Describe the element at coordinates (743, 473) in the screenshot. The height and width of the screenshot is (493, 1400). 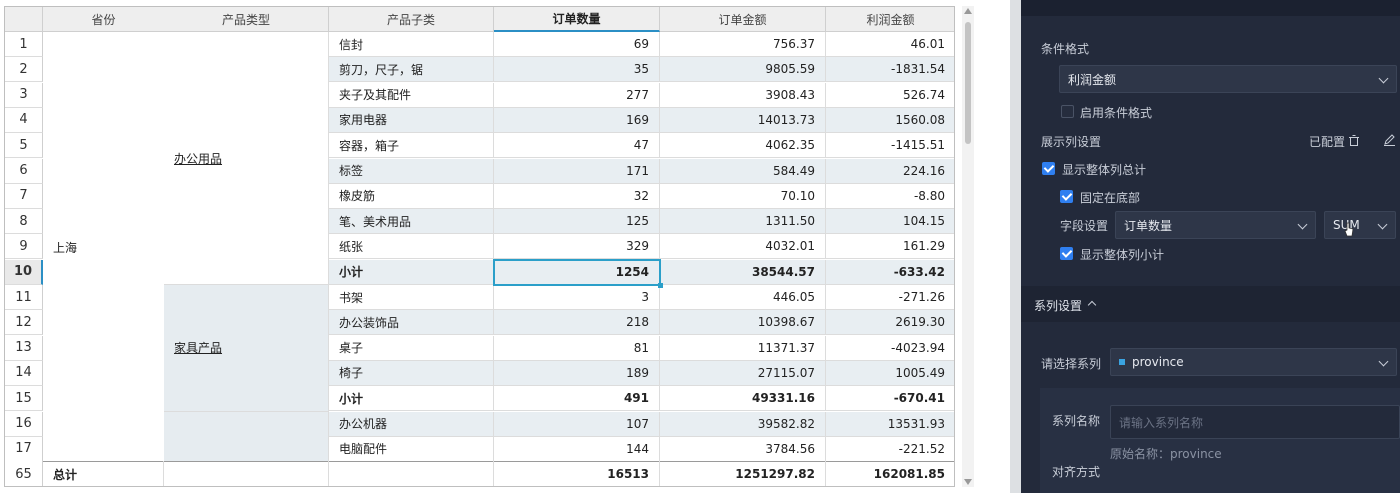
I see `total-amount-cell: 1251297.82` at that location.